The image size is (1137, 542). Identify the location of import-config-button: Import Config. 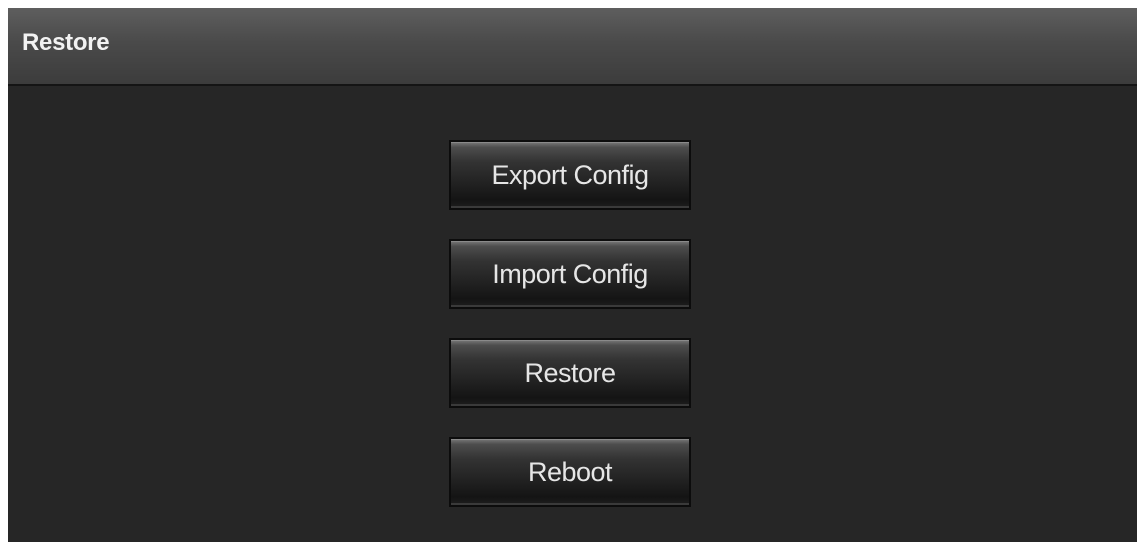
(570, 274).